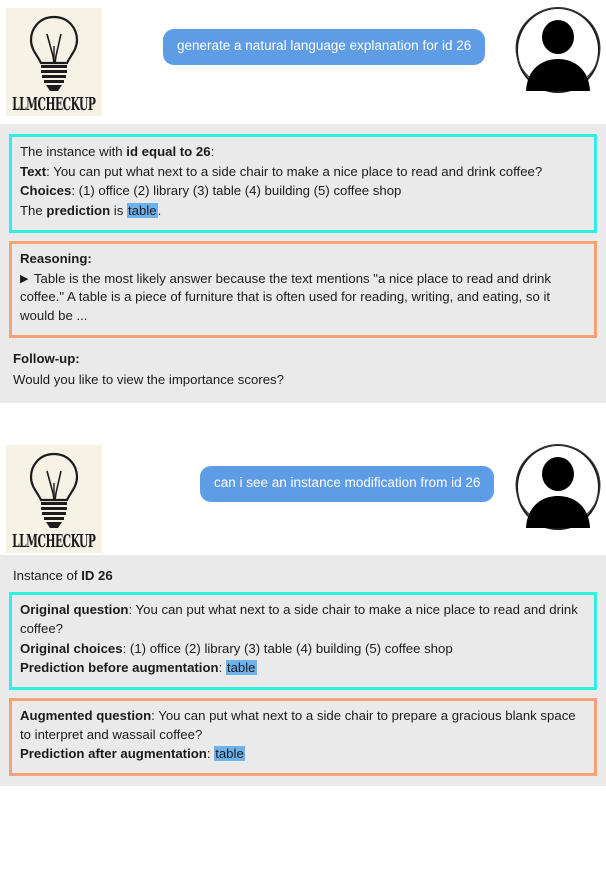 The width and height of the screenshot is (606, 882). Describe the element at coordinates (113, 754) in the screenshot. I see `prediction-after-label: Prediction after augmentation` at that location.